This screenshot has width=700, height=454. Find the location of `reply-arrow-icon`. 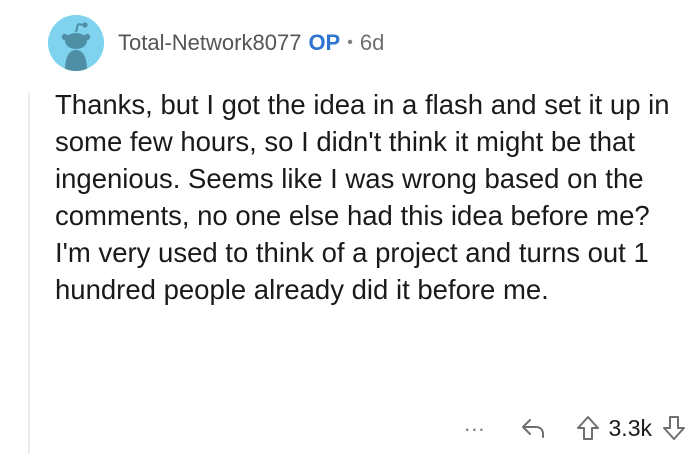

reply-arrow-icon is located at coordinates (533, 428).